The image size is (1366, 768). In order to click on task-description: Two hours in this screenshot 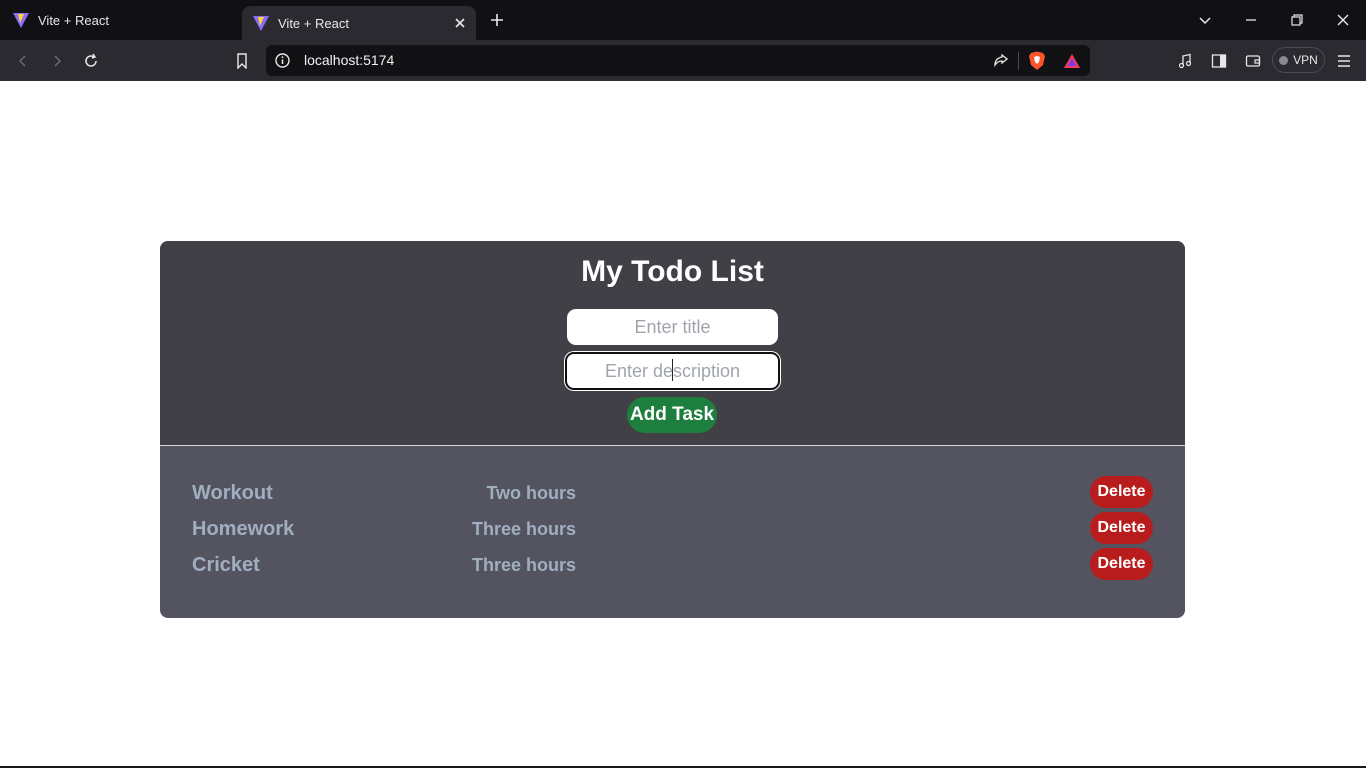, I will do `click(531, 493)`.